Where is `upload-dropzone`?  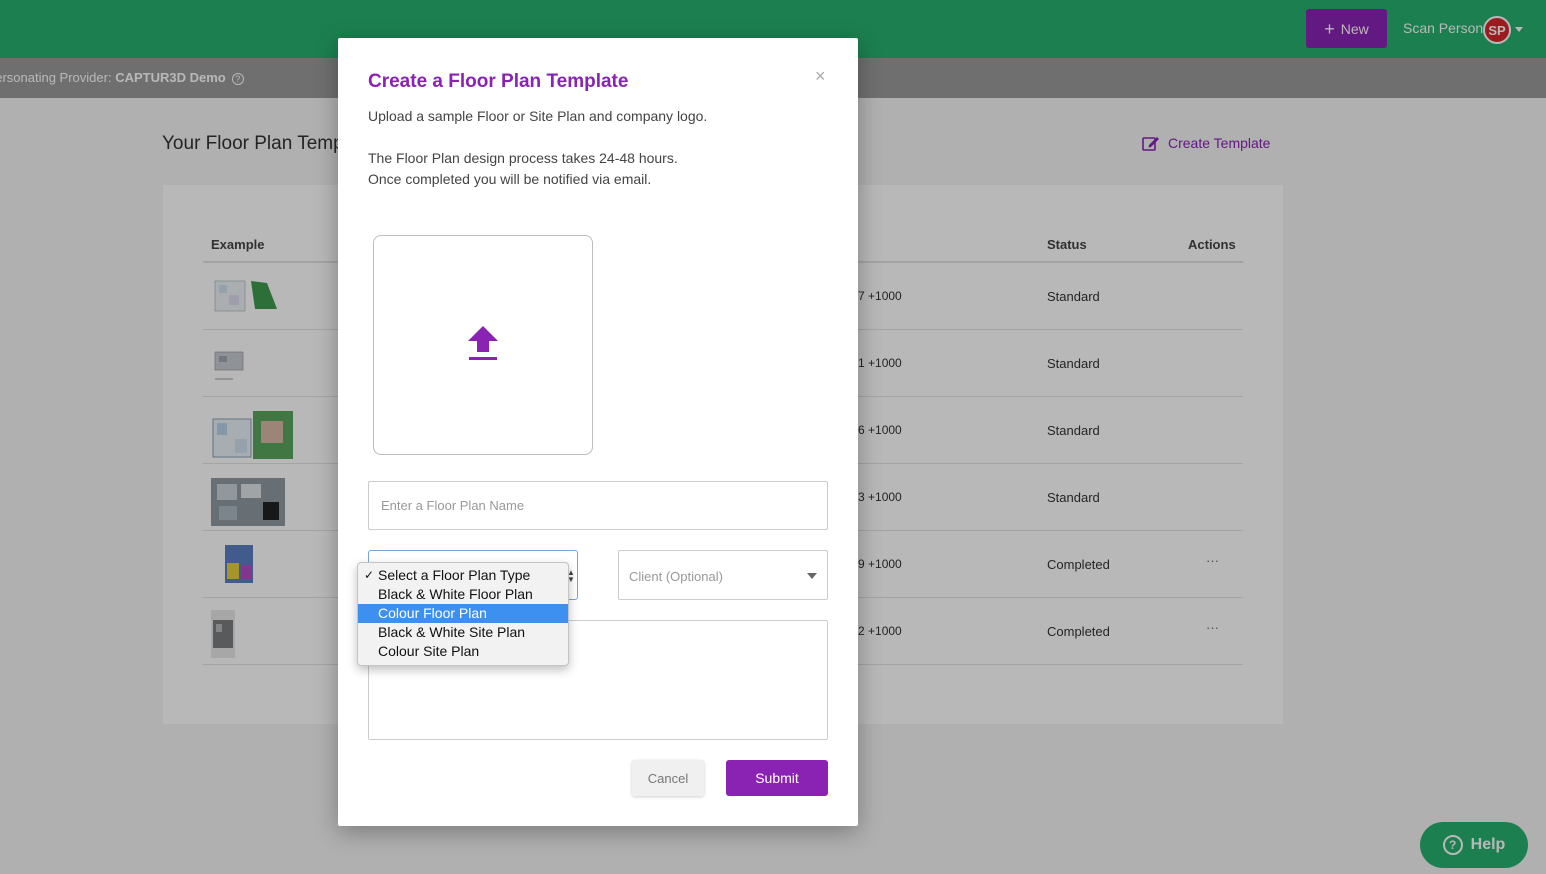
upload-dropzone is located at coordinates (483, 345).